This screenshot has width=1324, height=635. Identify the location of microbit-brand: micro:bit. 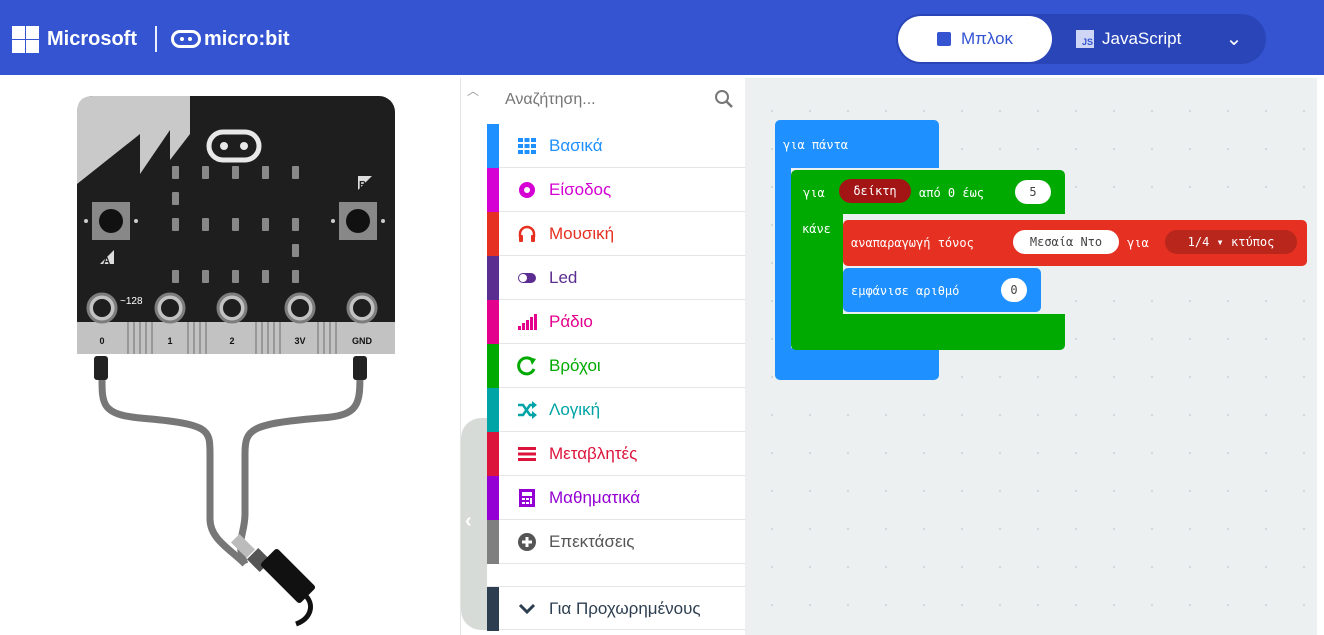
(247, 39).